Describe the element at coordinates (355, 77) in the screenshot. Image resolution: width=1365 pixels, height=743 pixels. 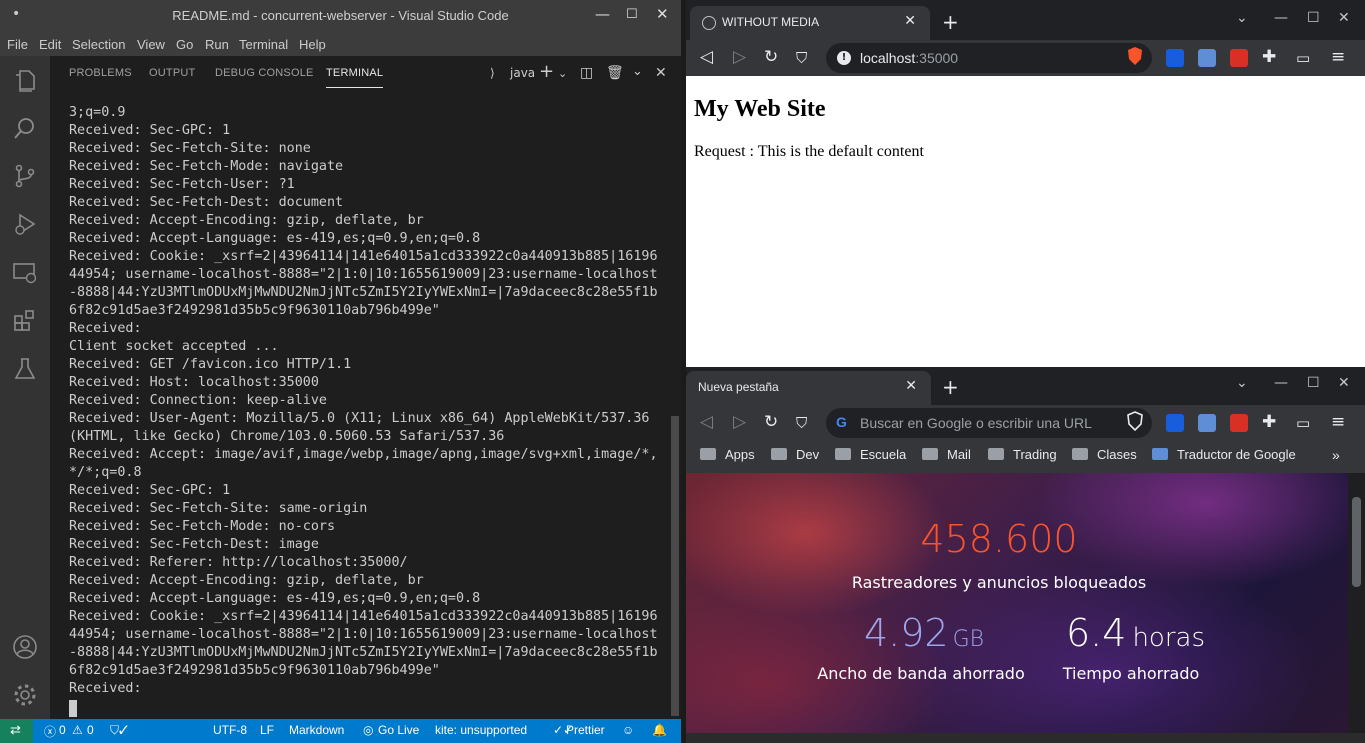
I see `tab-terminal: TERMINAL` at that location.